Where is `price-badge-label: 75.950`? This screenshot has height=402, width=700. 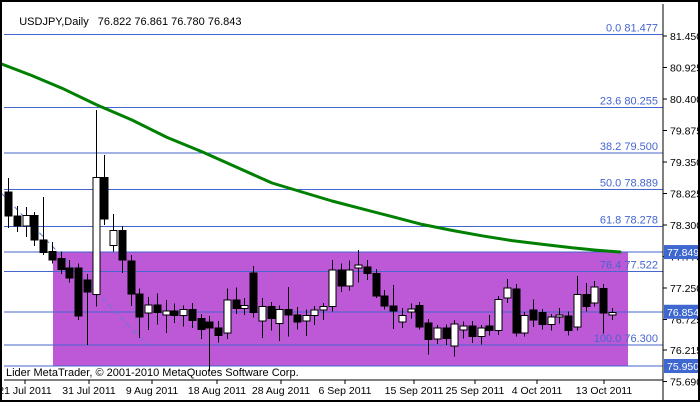
price-badge-label: 75.950 is located at coordinates (683, 367).